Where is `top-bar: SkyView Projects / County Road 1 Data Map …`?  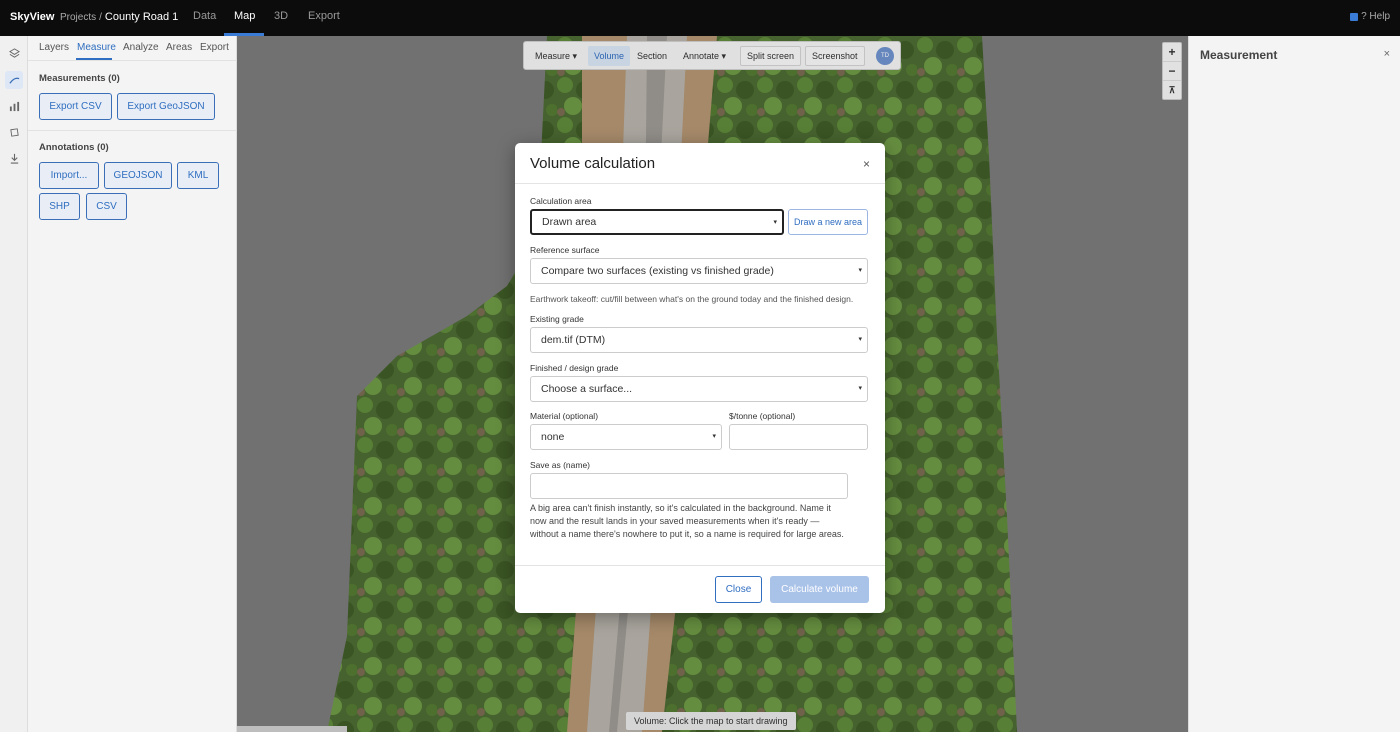 top-bar: SkyView Projects / County Road 1 Data Map … is located at coordinates (700, 18).